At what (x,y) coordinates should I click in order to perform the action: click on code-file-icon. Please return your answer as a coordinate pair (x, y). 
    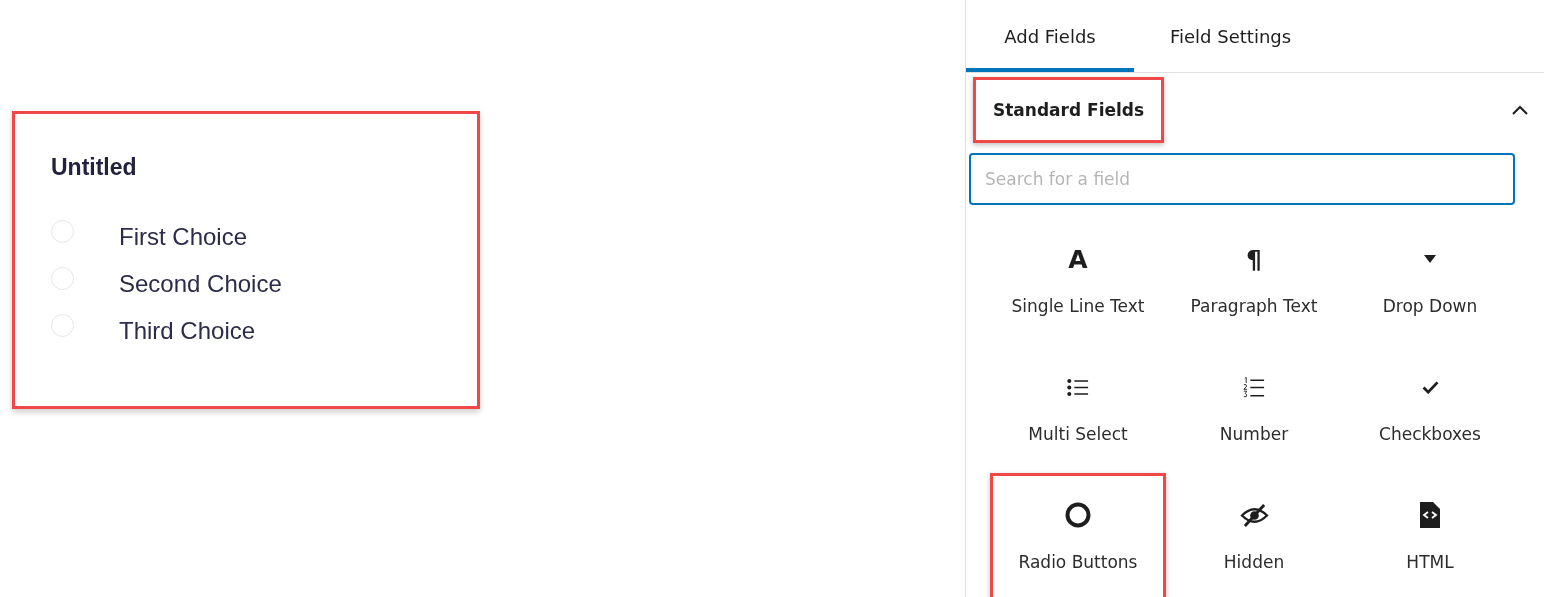
    Looking at the image, I should click on (1430, 515).